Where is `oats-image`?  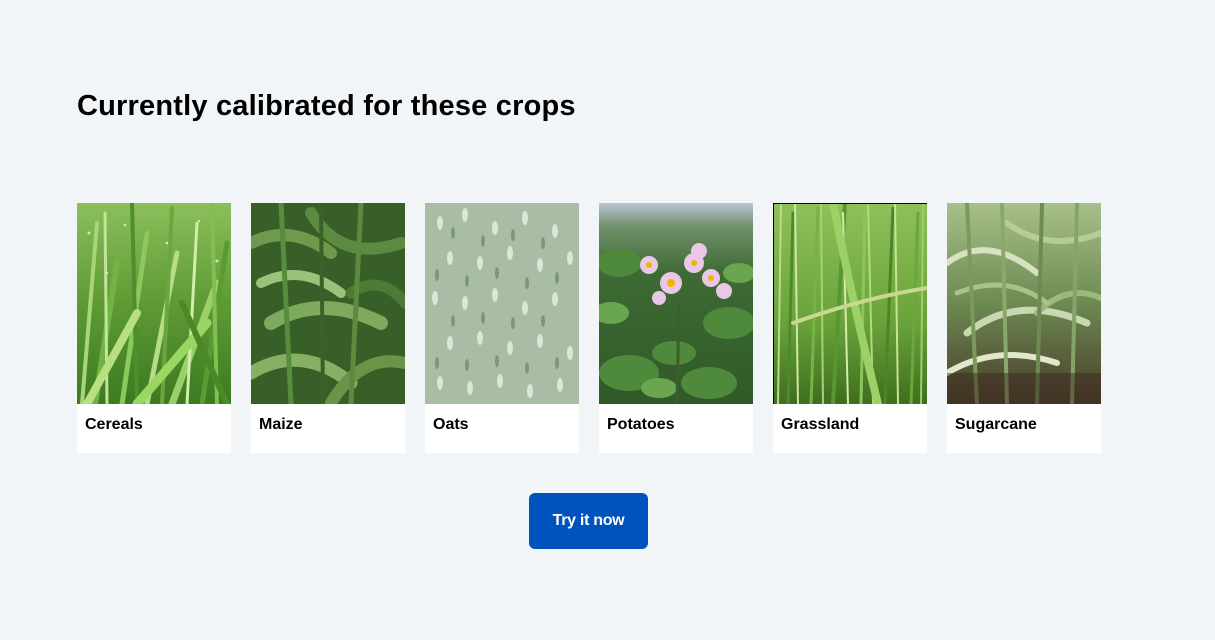 oats-image is located at coordinates (502, 303).